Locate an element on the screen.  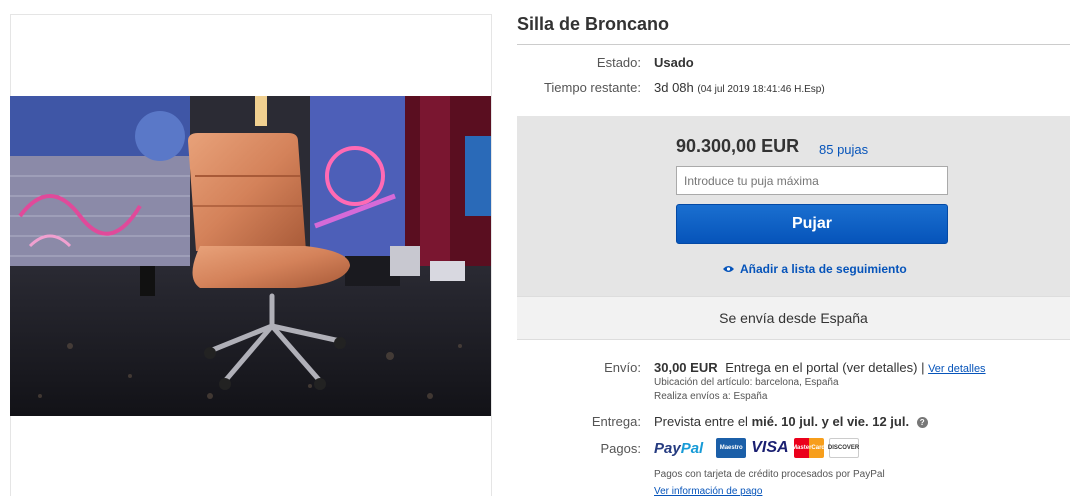
delivery-prefix: Prevista entre el is located at coordinates (701, 421).